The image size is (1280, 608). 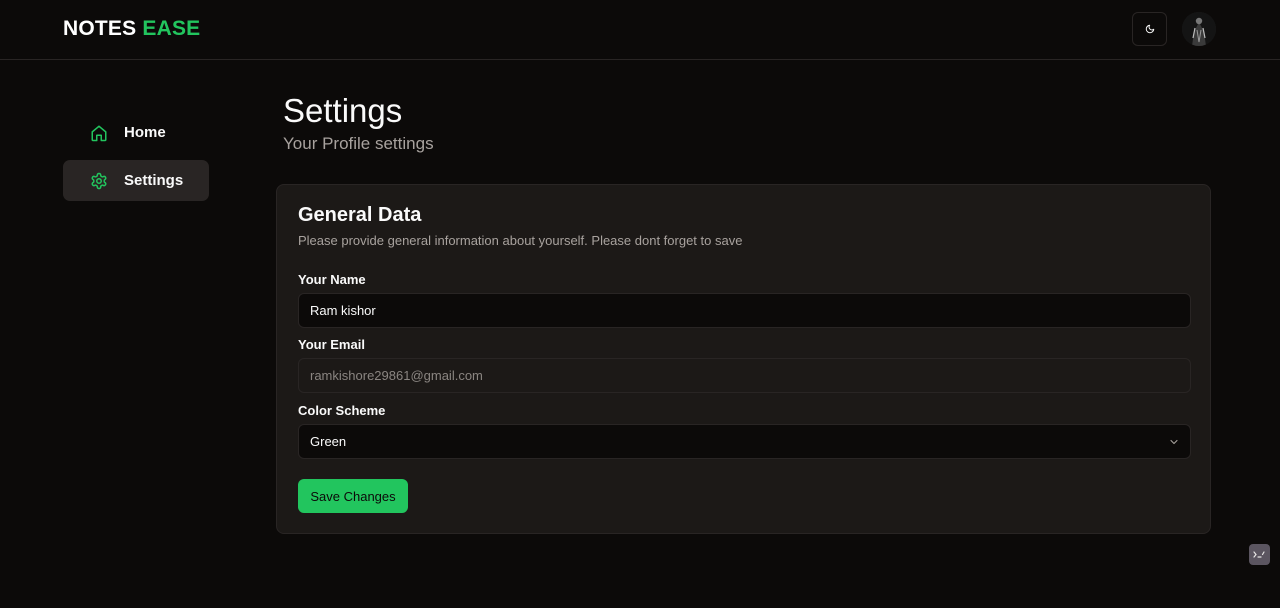 I want to click on theme-toggle-button, so click(x=1149, y=29).